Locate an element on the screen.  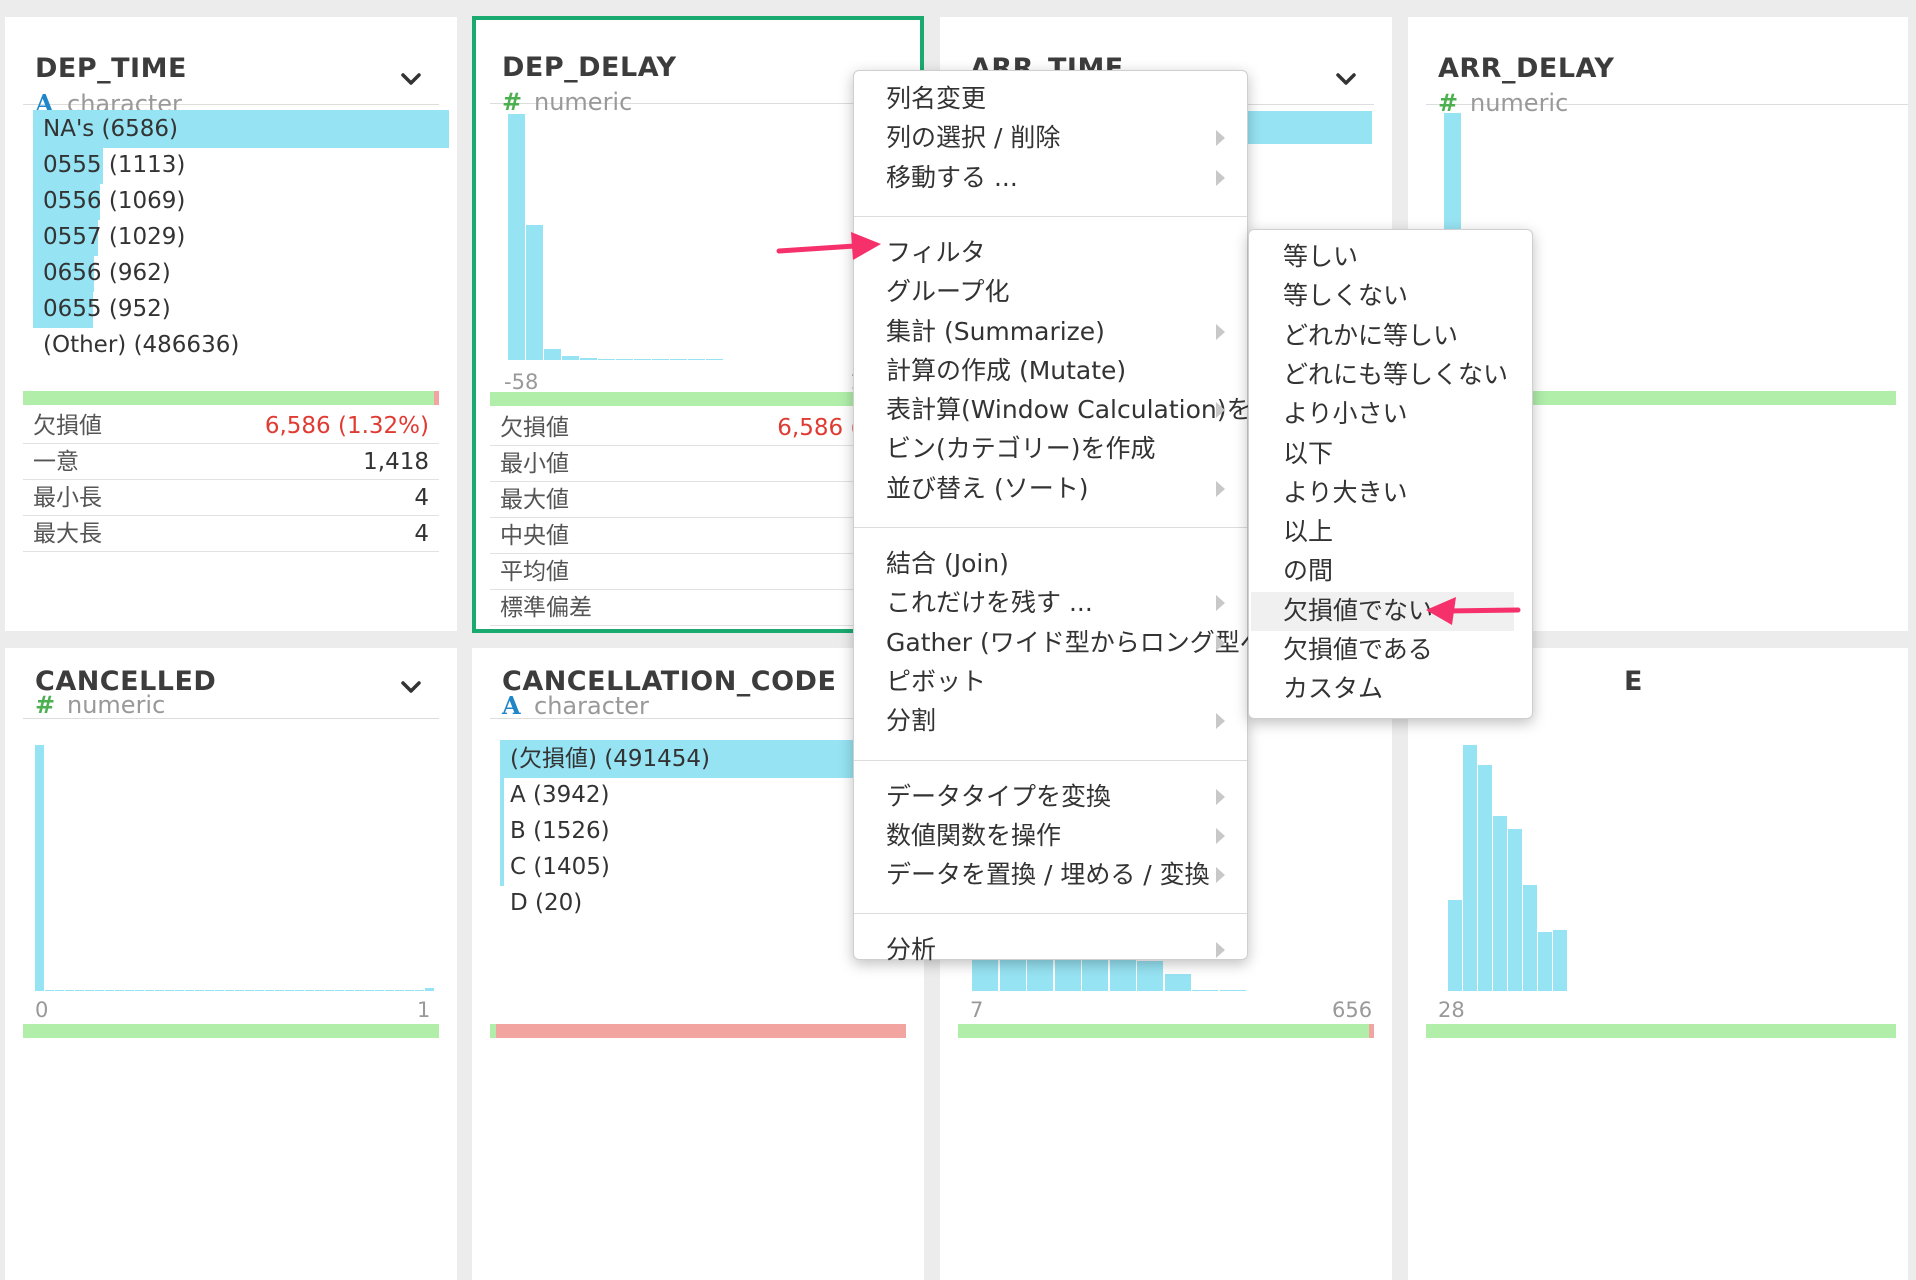
menu-item: 並び替え (ソート) is located at coordinates (1050, 489).